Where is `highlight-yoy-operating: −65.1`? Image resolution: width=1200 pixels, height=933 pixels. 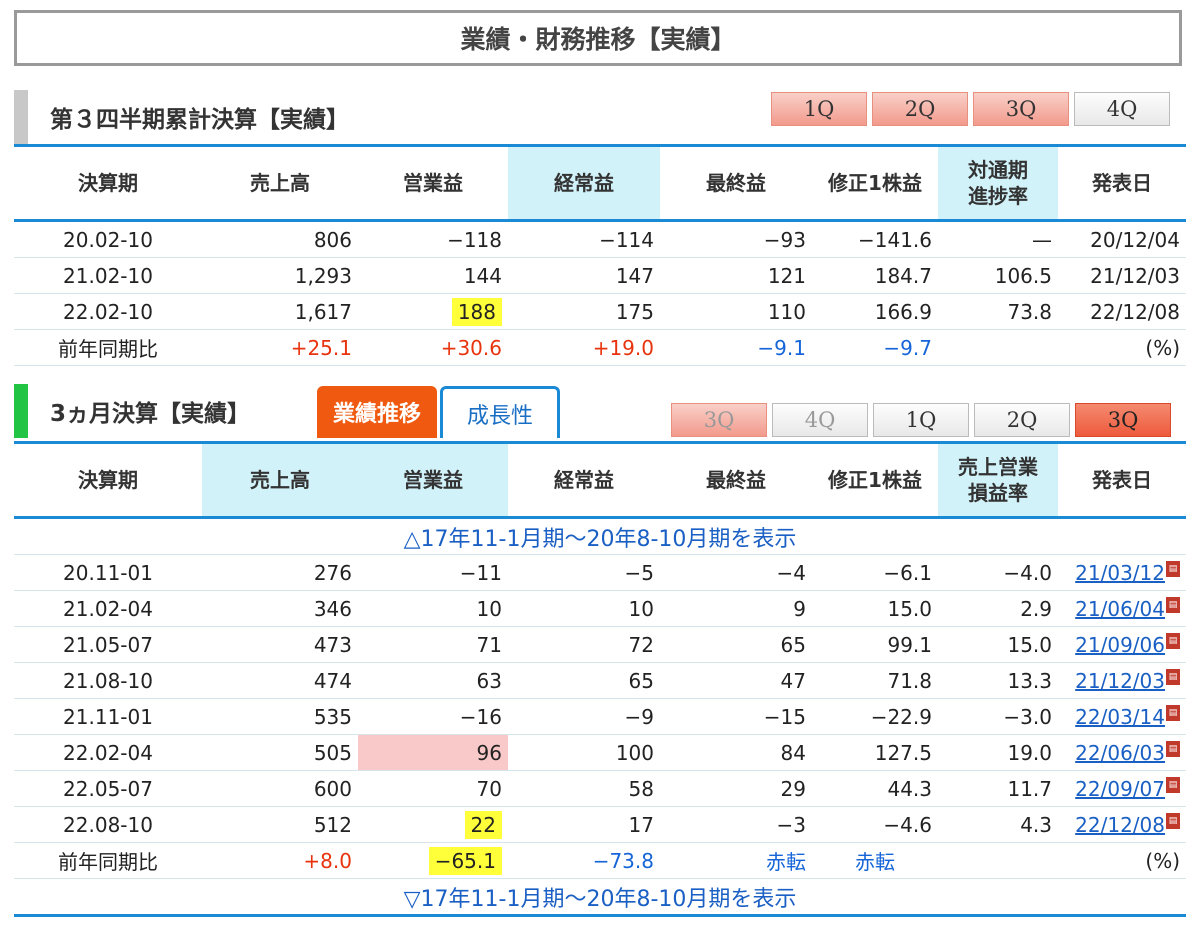
highlight-yoy-operating: −65.1 is located at coordinates (465, 860).